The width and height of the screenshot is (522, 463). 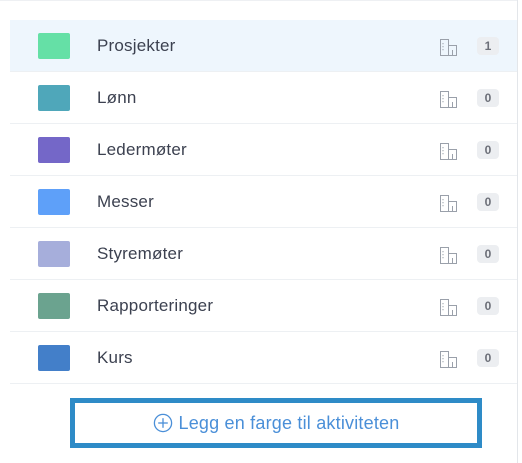 I want to click on category-label: Rapporteringer, so click(x=155, y=305).